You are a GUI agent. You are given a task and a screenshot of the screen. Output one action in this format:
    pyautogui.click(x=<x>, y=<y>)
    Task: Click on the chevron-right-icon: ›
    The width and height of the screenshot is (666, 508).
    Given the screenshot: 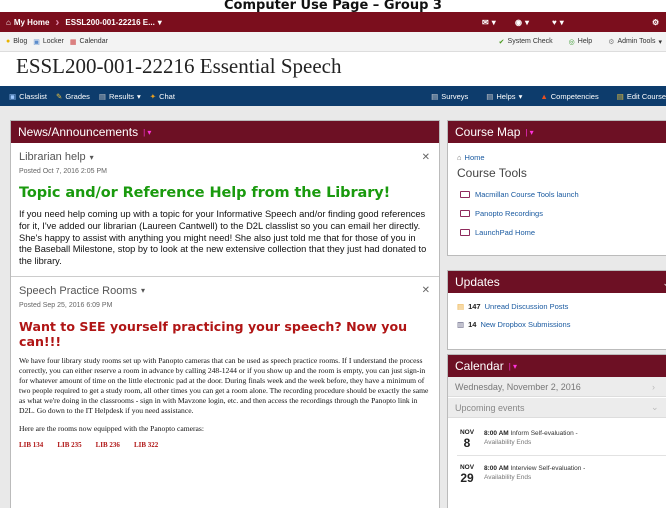 What is the action you would take?
    pyautogui.click(x=653, y=386)
    